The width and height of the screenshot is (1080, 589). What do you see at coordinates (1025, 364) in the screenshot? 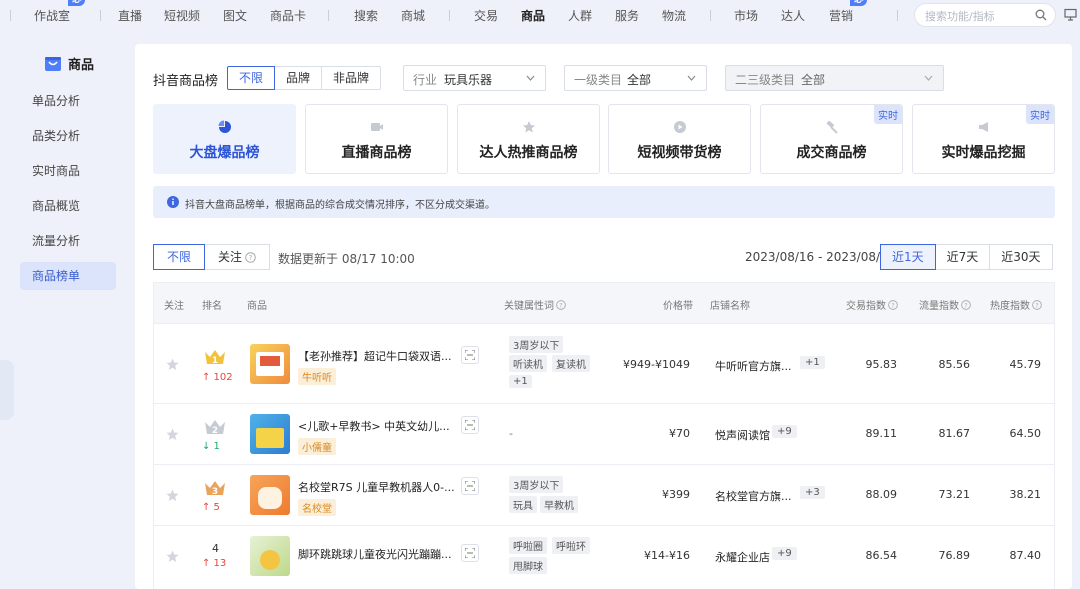
I see `heat-index: 45.79` at bounding box center [1025, 364].